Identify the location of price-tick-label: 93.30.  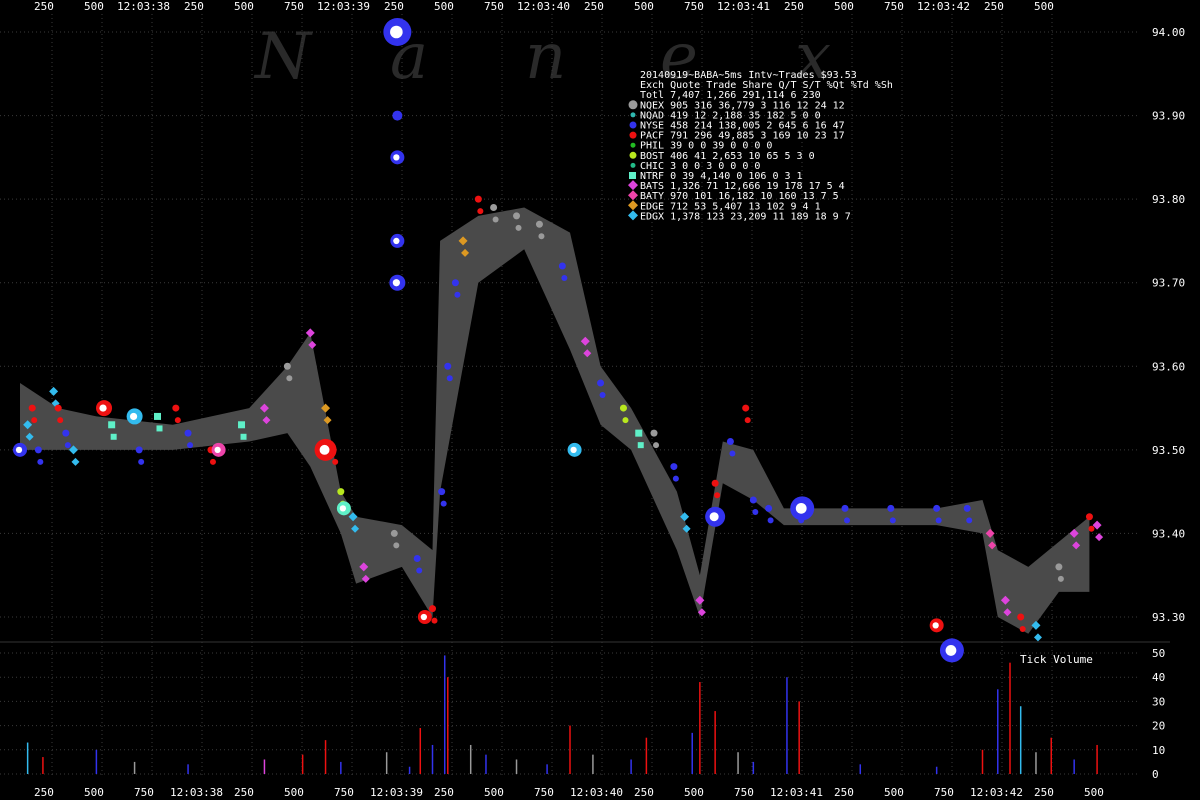
(1168, 617).